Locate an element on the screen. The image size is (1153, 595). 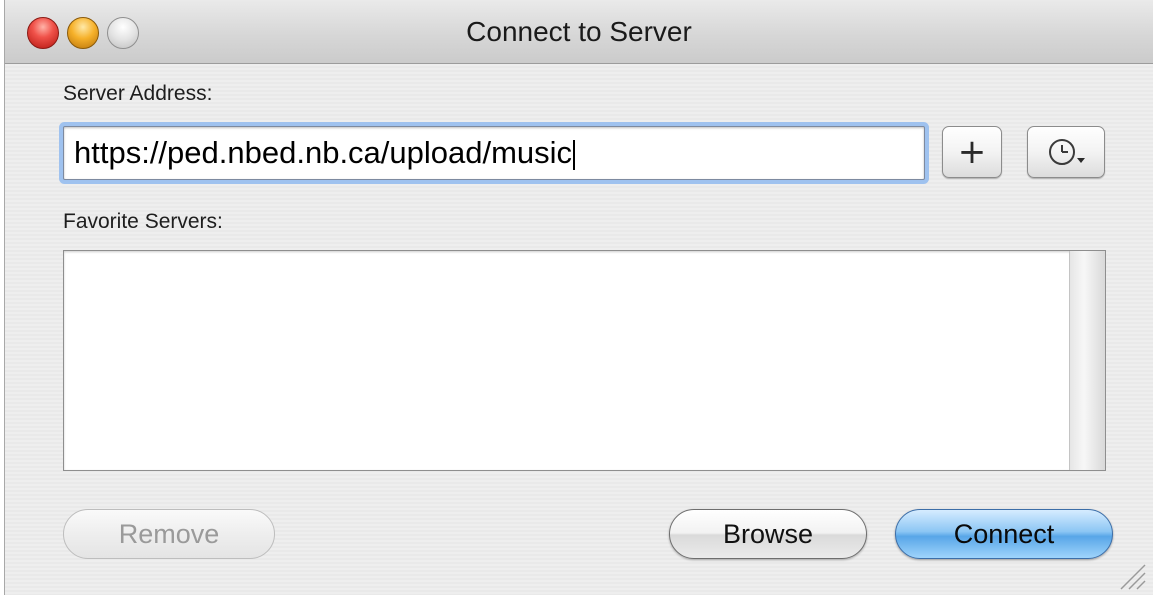
server-address-input: https://ped.nbed.nb.ca/upload/music is located at coordinates (494, 153).